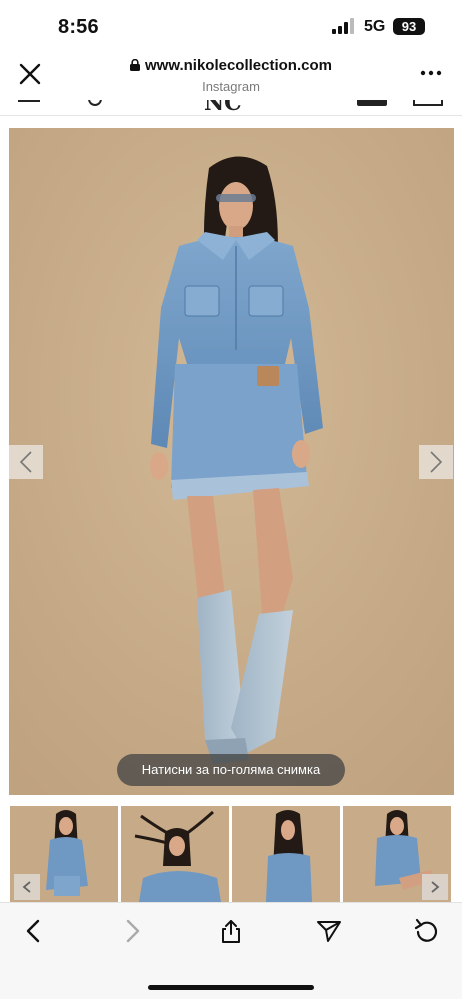 This screenshot has width=462, height=999. I want to click on url-bar: www.nikolecollection.com, so click(231, 65).